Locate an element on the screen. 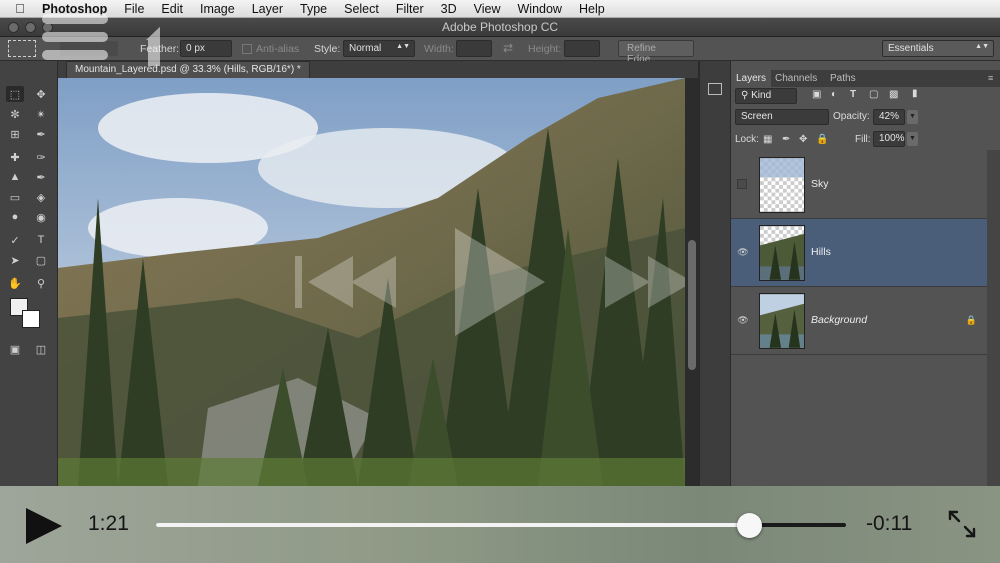  eraser-tool-icon: ▭ is located at coordinates (15, 197).